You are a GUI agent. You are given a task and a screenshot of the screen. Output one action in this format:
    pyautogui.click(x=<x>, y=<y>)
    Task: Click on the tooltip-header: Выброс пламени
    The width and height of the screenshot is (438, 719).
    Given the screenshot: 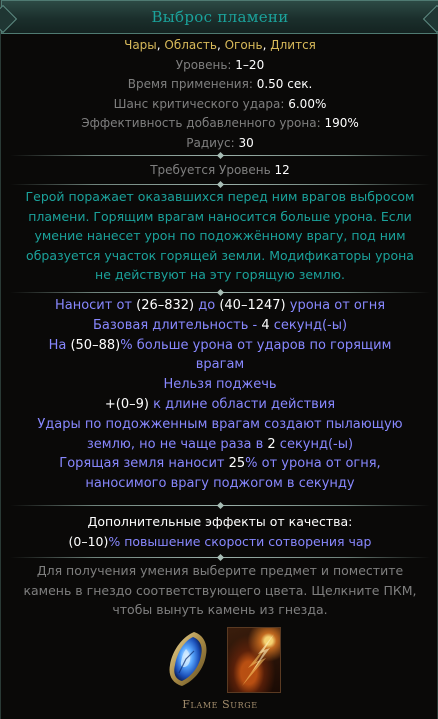 What is the action you would take?
    pyautogui.click(x=219, y=17)
    